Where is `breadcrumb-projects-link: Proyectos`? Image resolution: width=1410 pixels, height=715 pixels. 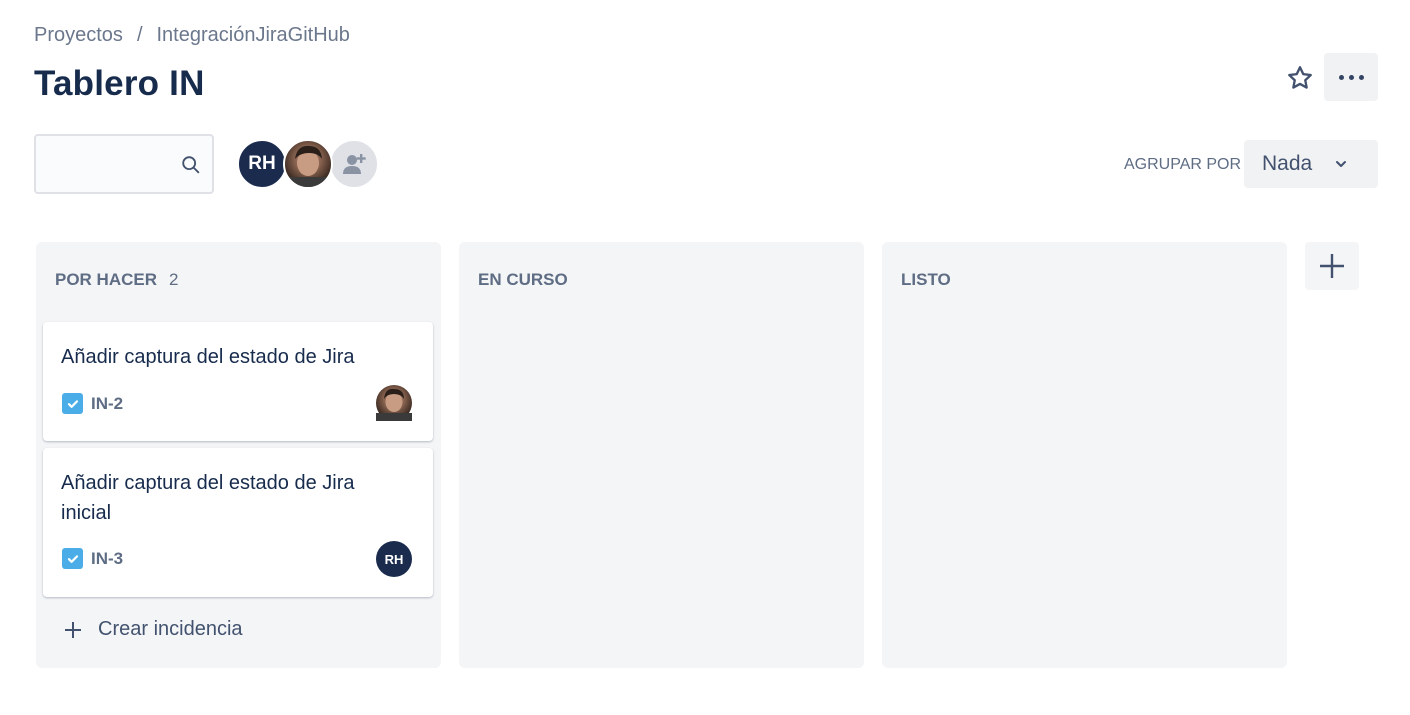 breadcrumb-projects-link: Proyectos is located at coordinates (78, 35).